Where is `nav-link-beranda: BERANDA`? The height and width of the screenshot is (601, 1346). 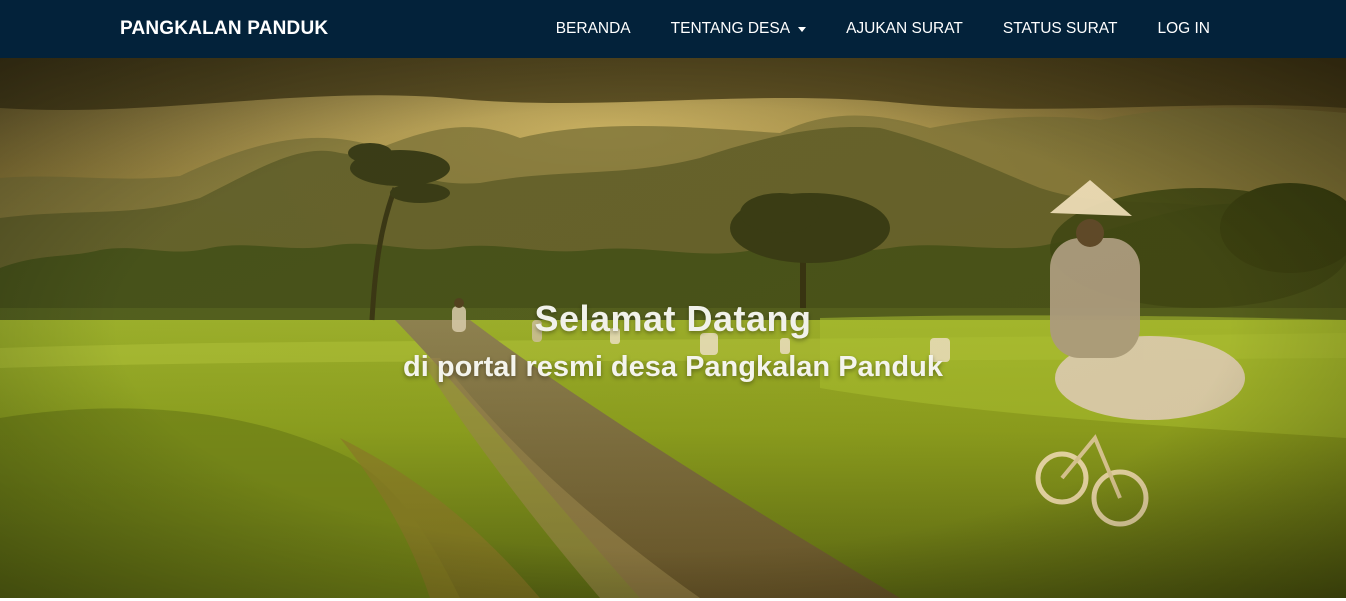 nav-link-beranda: BERANDA is located at coordinates (593, 29).